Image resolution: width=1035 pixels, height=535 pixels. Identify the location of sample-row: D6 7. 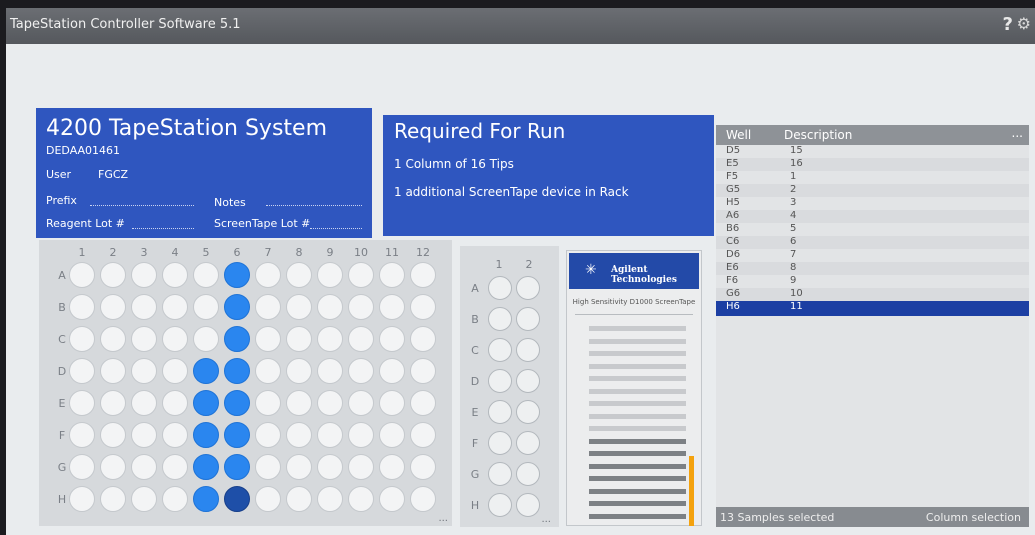
(872, 255).